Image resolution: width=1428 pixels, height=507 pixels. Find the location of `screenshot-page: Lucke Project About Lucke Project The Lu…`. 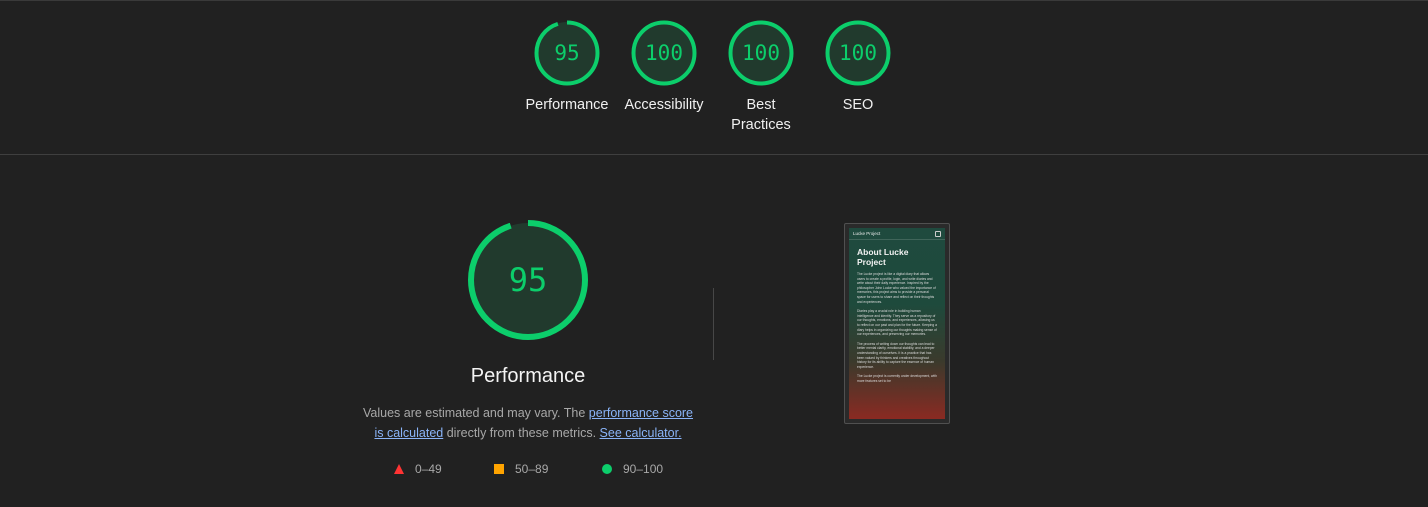

screenshot-page: Lucke Project About Lucke Project The Lu… is located at coordinates (897, 323).